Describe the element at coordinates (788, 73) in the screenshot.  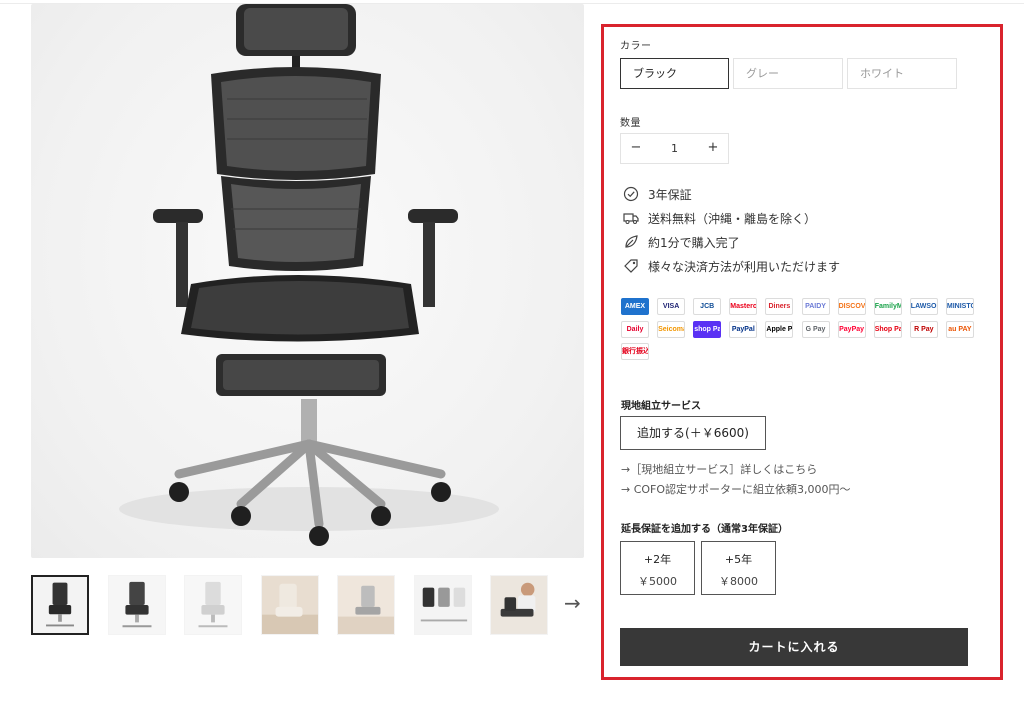
I see `color-option-gray: グレー` at that location.